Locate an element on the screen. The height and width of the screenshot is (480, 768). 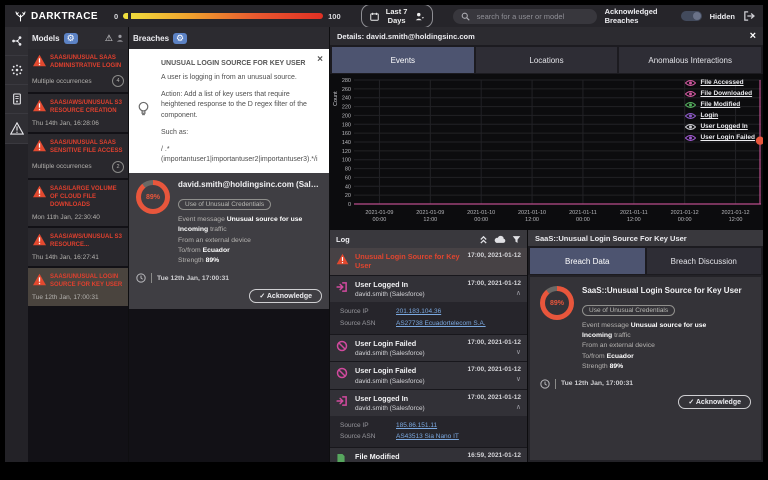
search-input is located at coordinates (531, 16).